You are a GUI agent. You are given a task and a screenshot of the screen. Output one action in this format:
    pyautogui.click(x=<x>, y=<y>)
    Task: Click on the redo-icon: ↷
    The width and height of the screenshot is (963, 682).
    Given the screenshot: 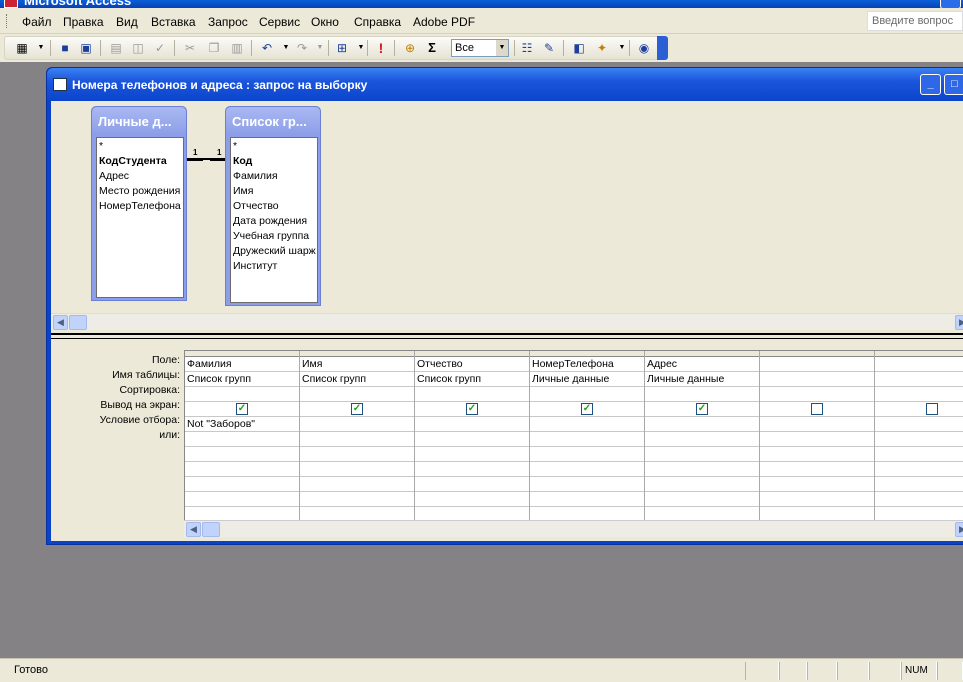 What is the action you would take?
    pyautogui.click(x=302, y=48)
    